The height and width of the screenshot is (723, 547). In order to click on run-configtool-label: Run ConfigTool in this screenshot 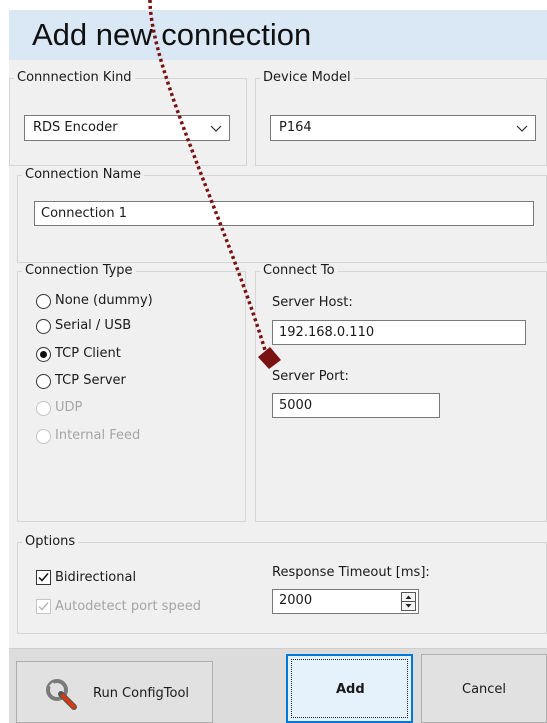, I will do `click(141, 693)`.